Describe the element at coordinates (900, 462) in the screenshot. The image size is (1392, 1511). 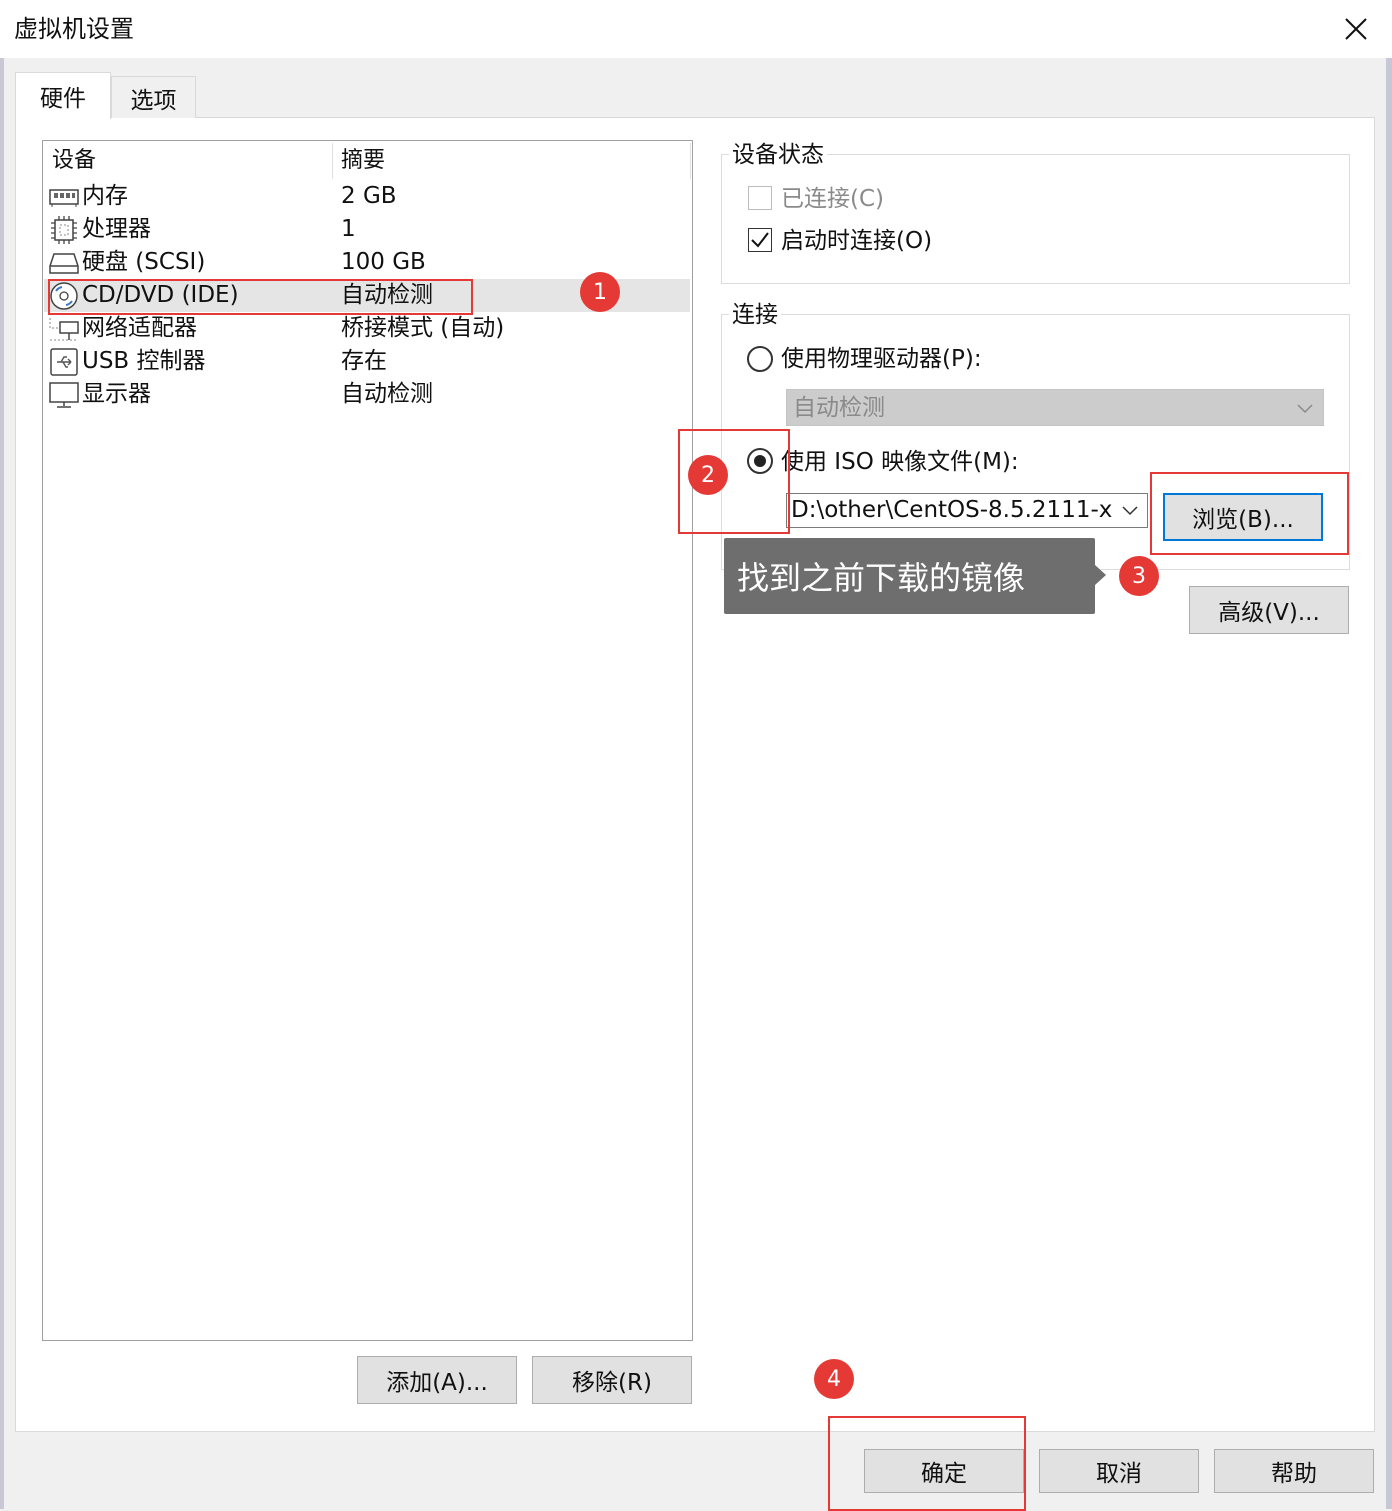
I see `iso-image-label: 使用 ISO 映像文件(M):` at that location.